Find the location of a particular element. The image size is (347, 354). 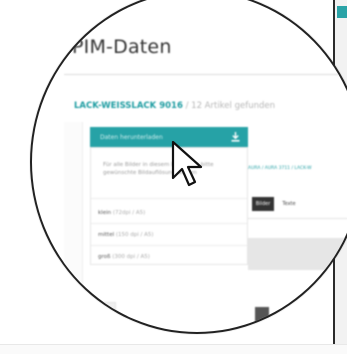

option-quality: (150 dpi / A5) is located at coordinates (134, 235).